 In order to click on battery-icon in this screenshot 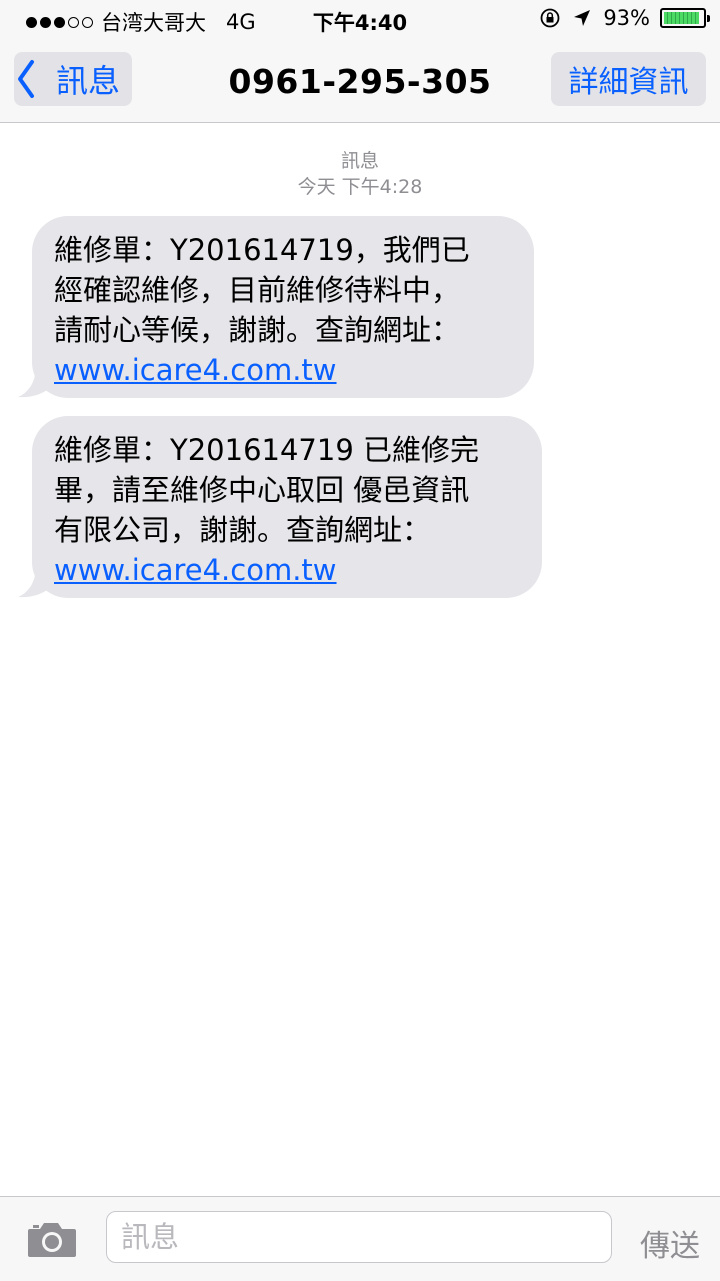, I will do `click(685, 18)`.